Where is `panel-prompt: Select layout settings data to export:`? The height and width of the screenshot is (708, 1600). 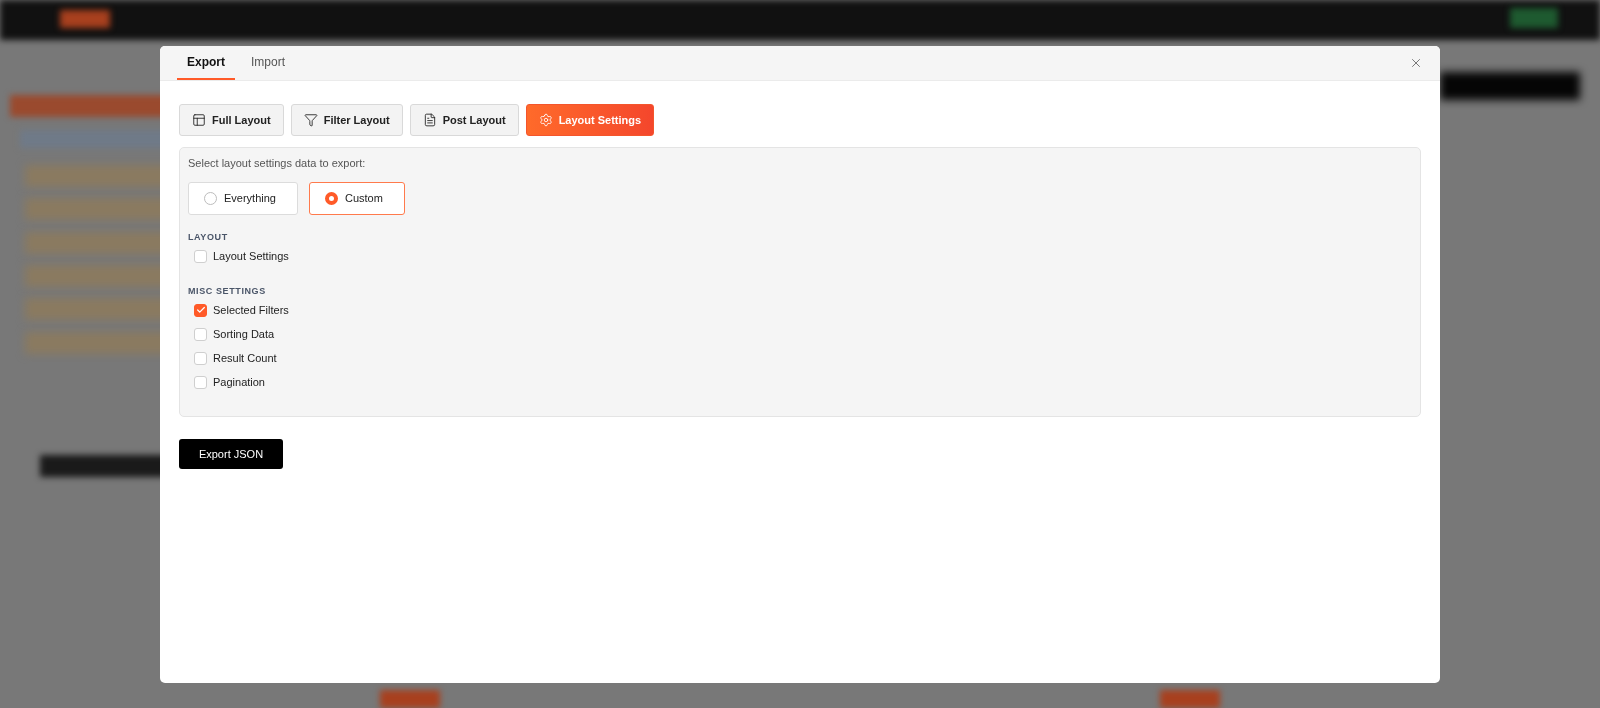 panel-prompt: Select layout settings data to export: is located at coordinates (277, 163).